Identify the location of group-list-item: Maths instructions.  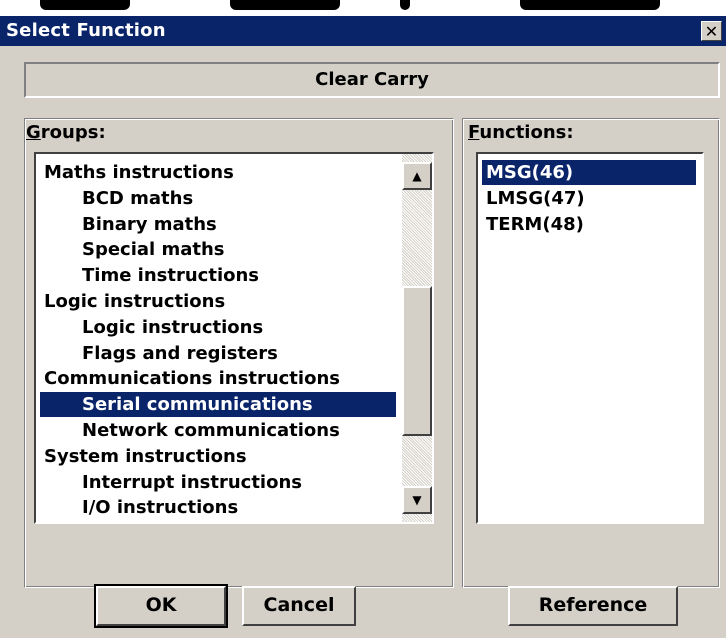
(218, 172).